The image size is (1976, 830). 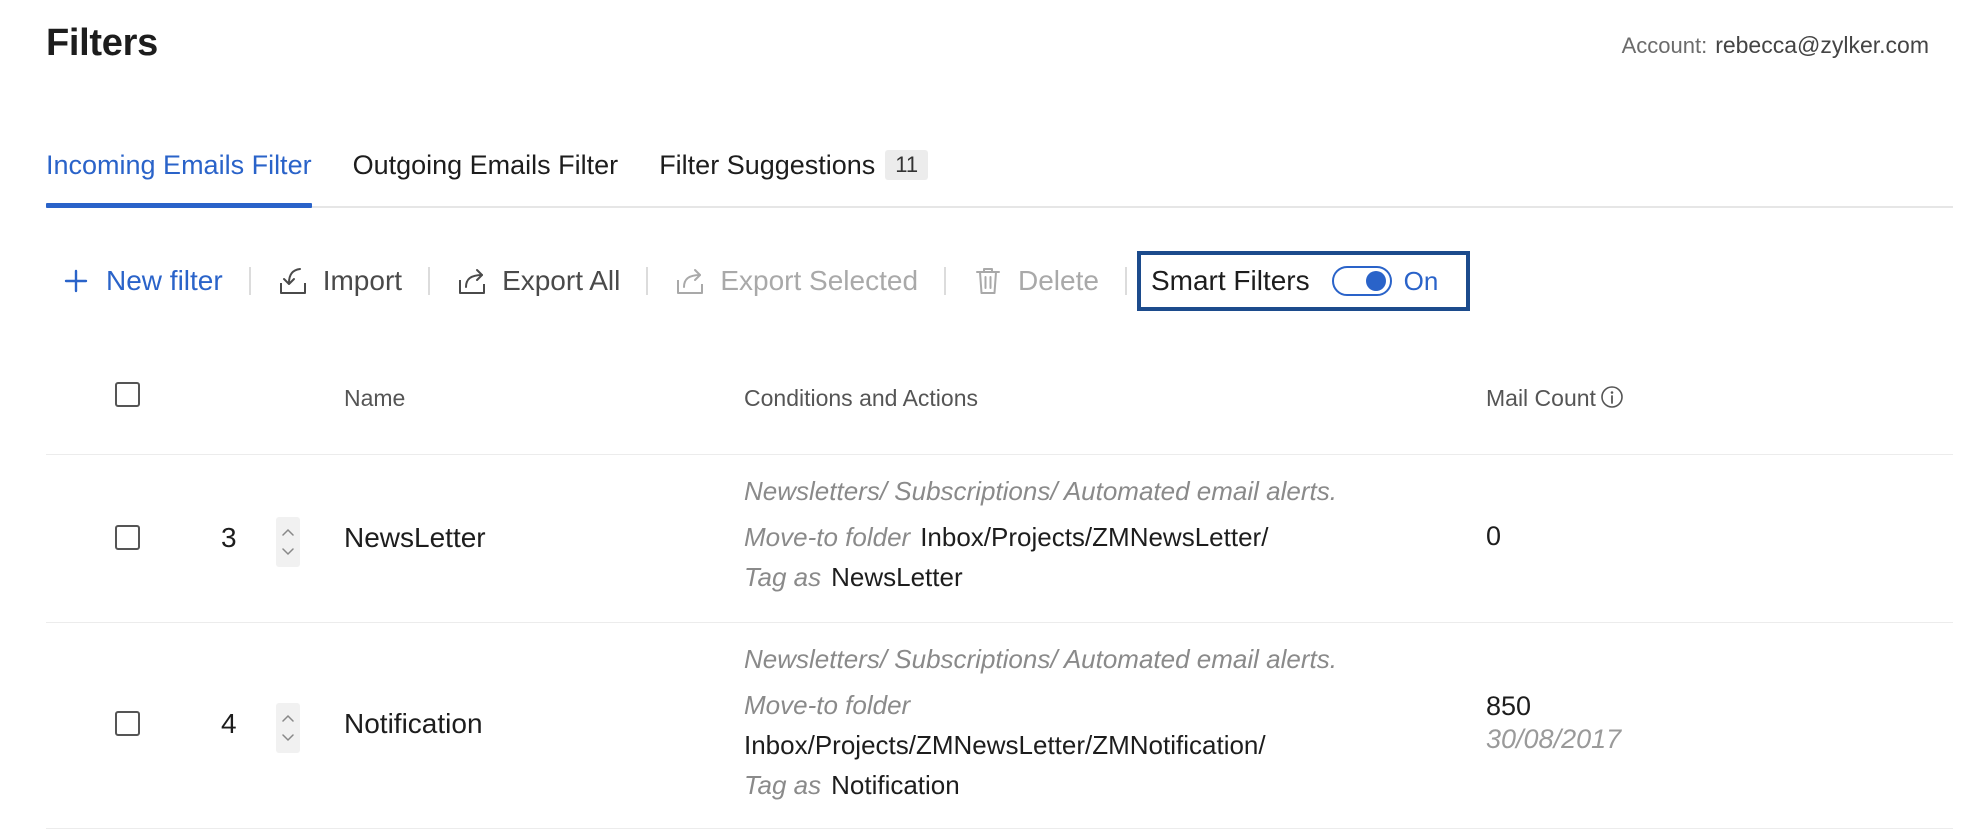 What do you see at coordinates (1509, 706) in the screenshot?
I see `mail-count-value: 850` at bounding box center [1509, 706].